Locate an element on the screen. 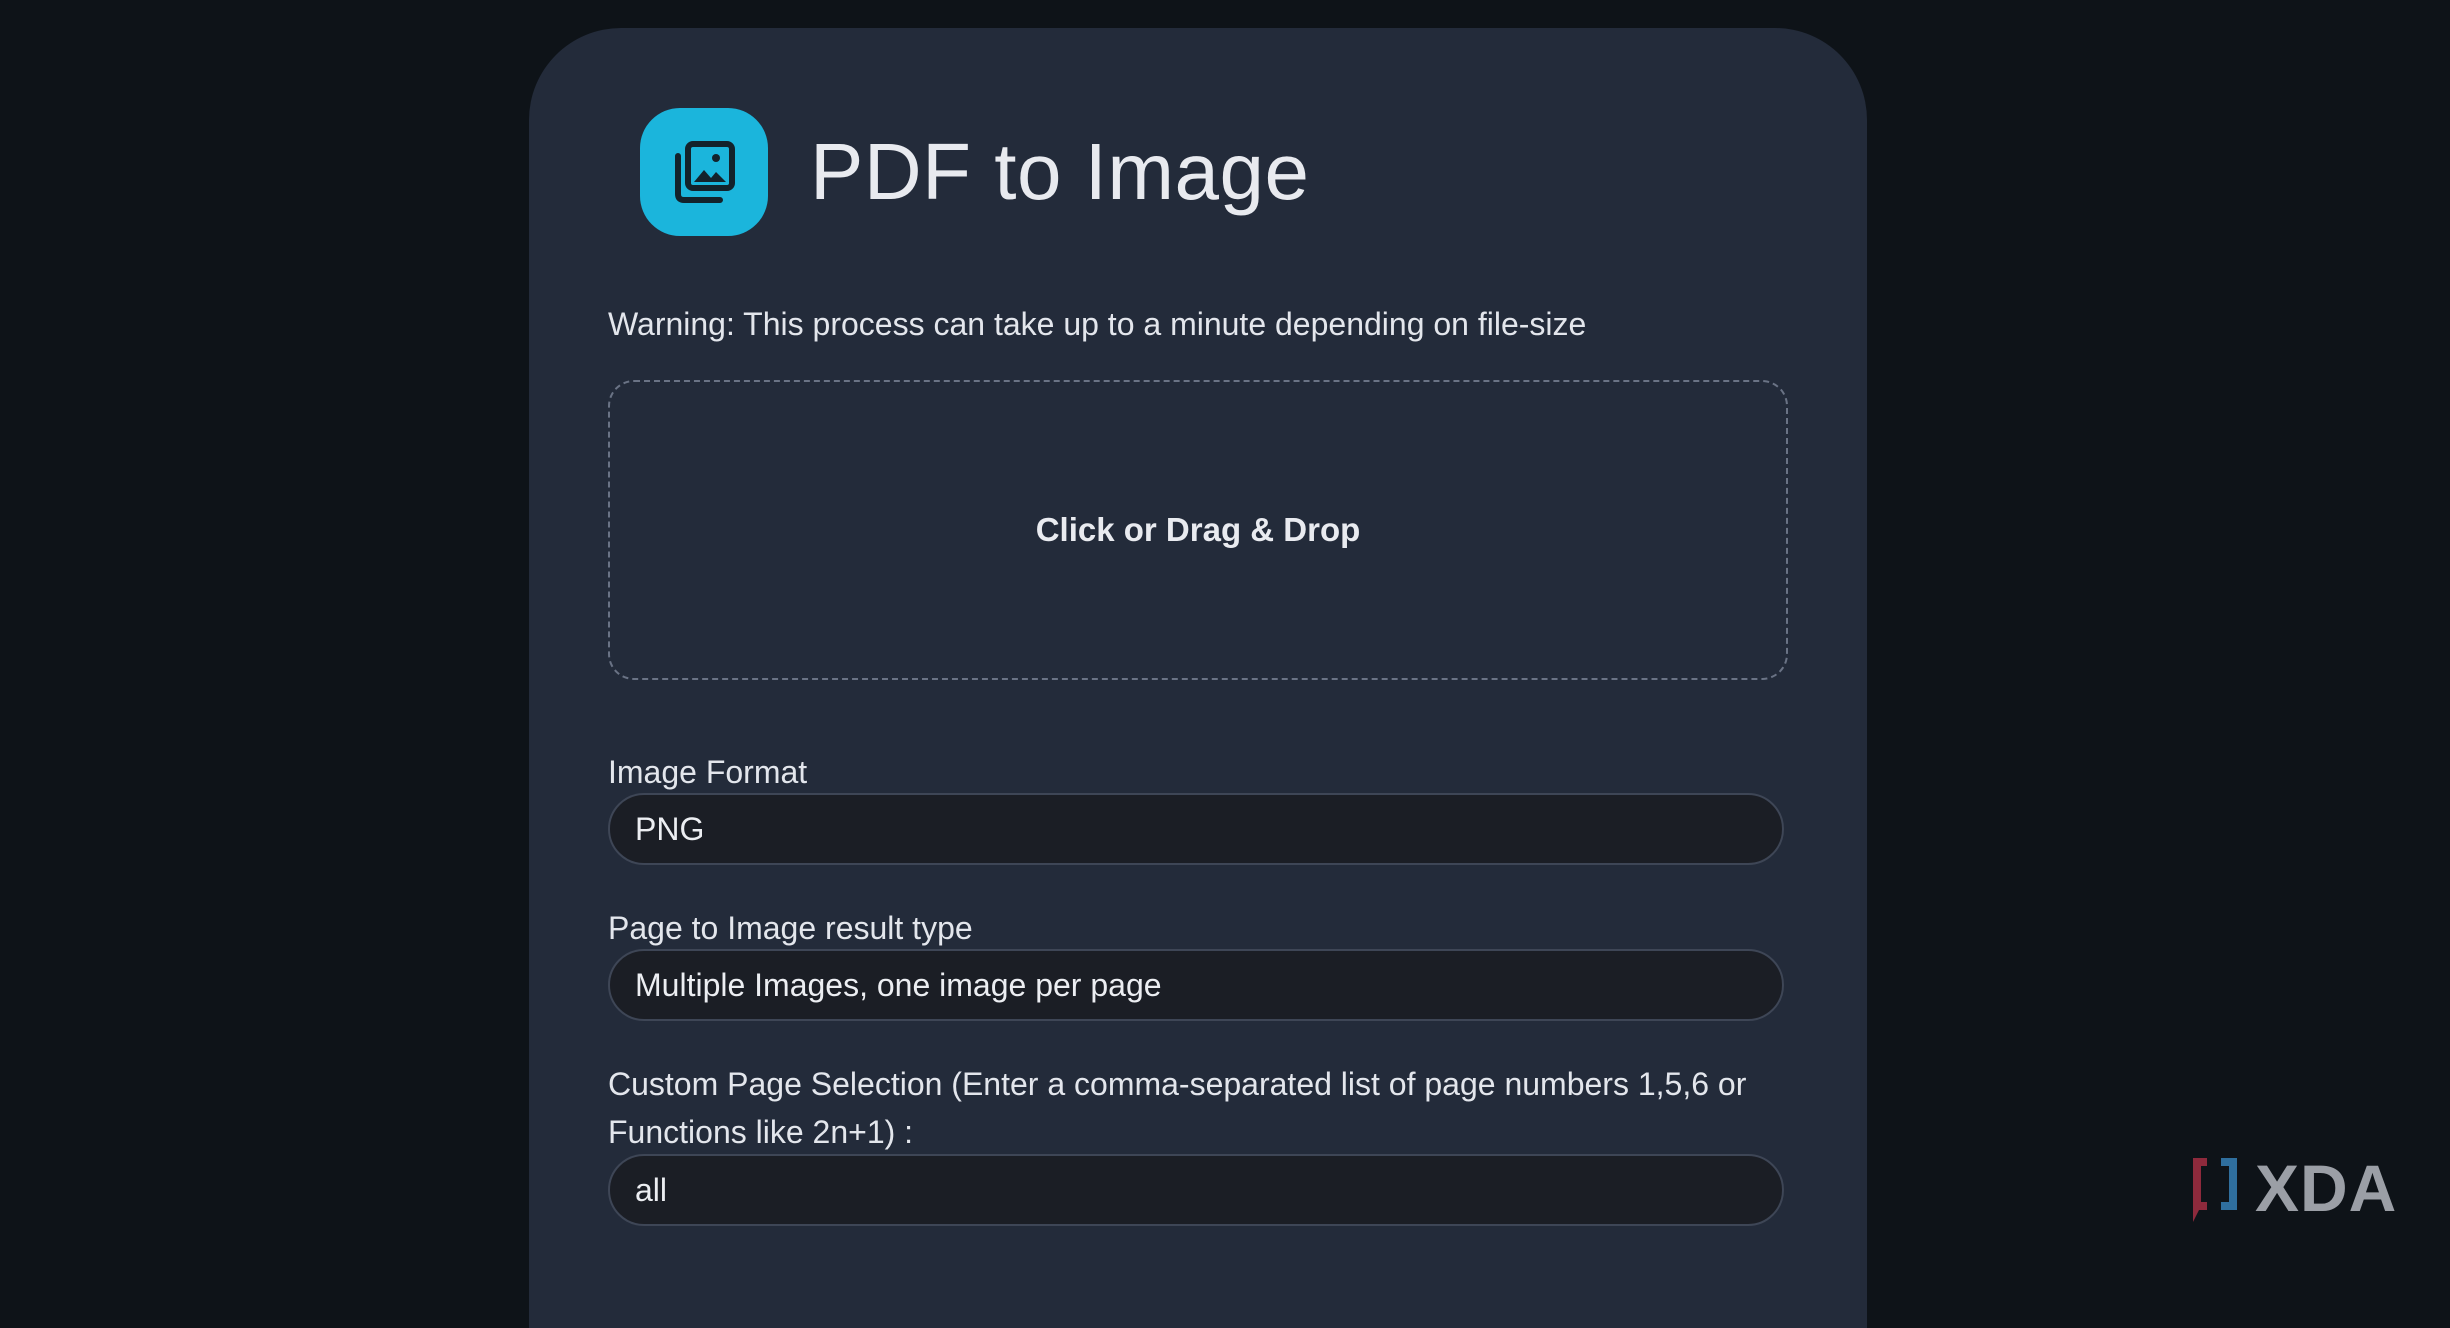  image-stack-icon is located at coordinates (704, 172).